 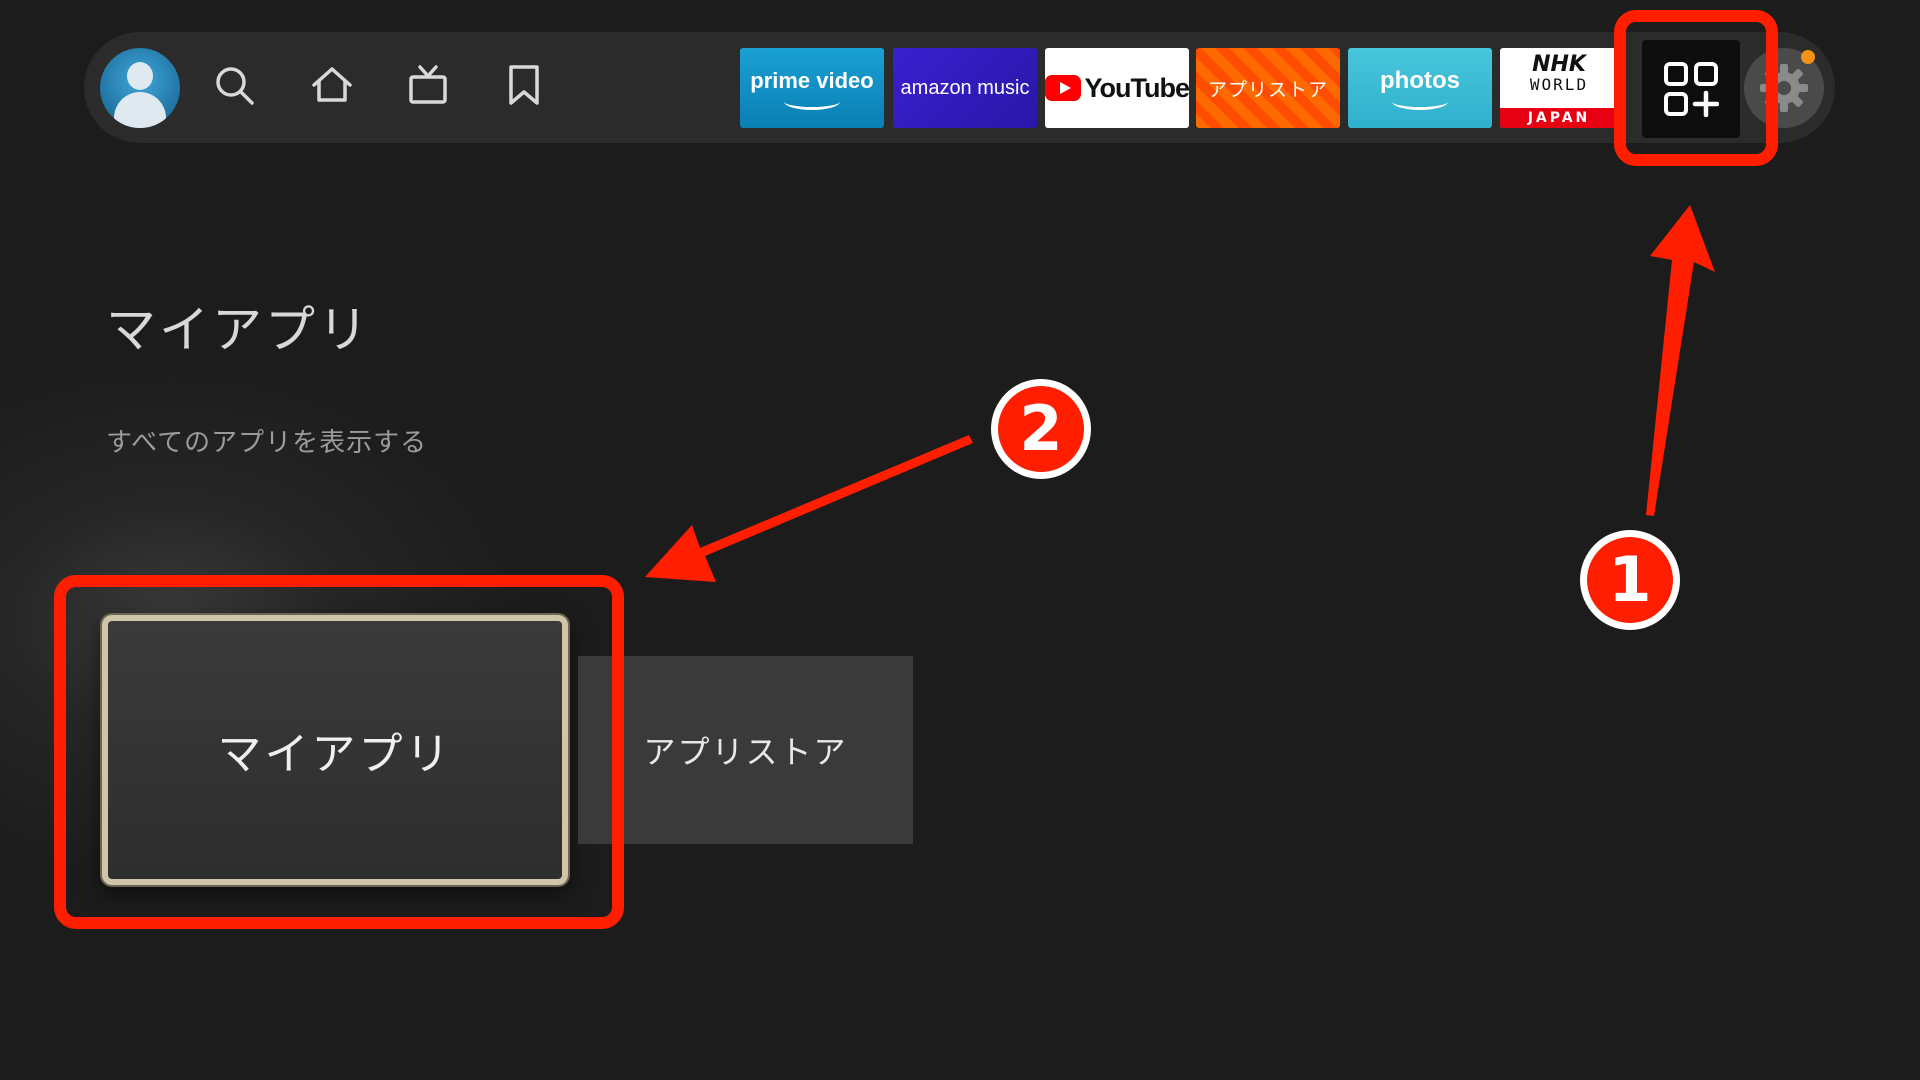 I want to click on notification-dot, so click(x=1808, y=57).